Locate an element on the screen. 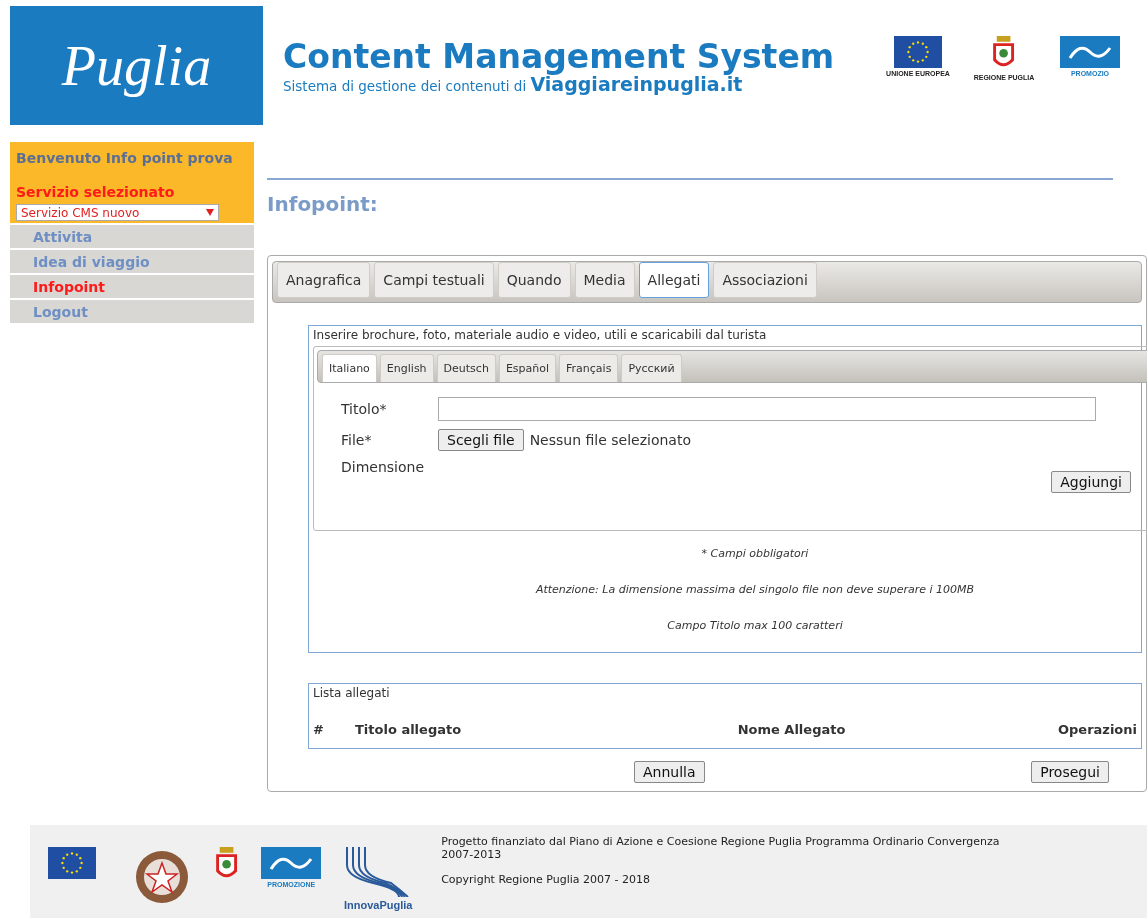 This screenshot has height=918, width=1147. language-tab: Русский is located at coordinates (651, 368).